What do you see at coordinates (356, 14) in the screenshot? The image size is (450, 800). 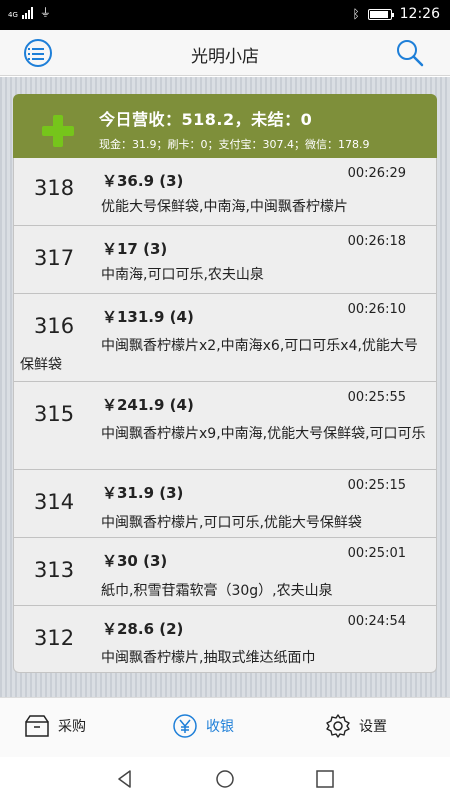 I see `bluetooth-icon: ᛒ` at bounding box center [356, 14].